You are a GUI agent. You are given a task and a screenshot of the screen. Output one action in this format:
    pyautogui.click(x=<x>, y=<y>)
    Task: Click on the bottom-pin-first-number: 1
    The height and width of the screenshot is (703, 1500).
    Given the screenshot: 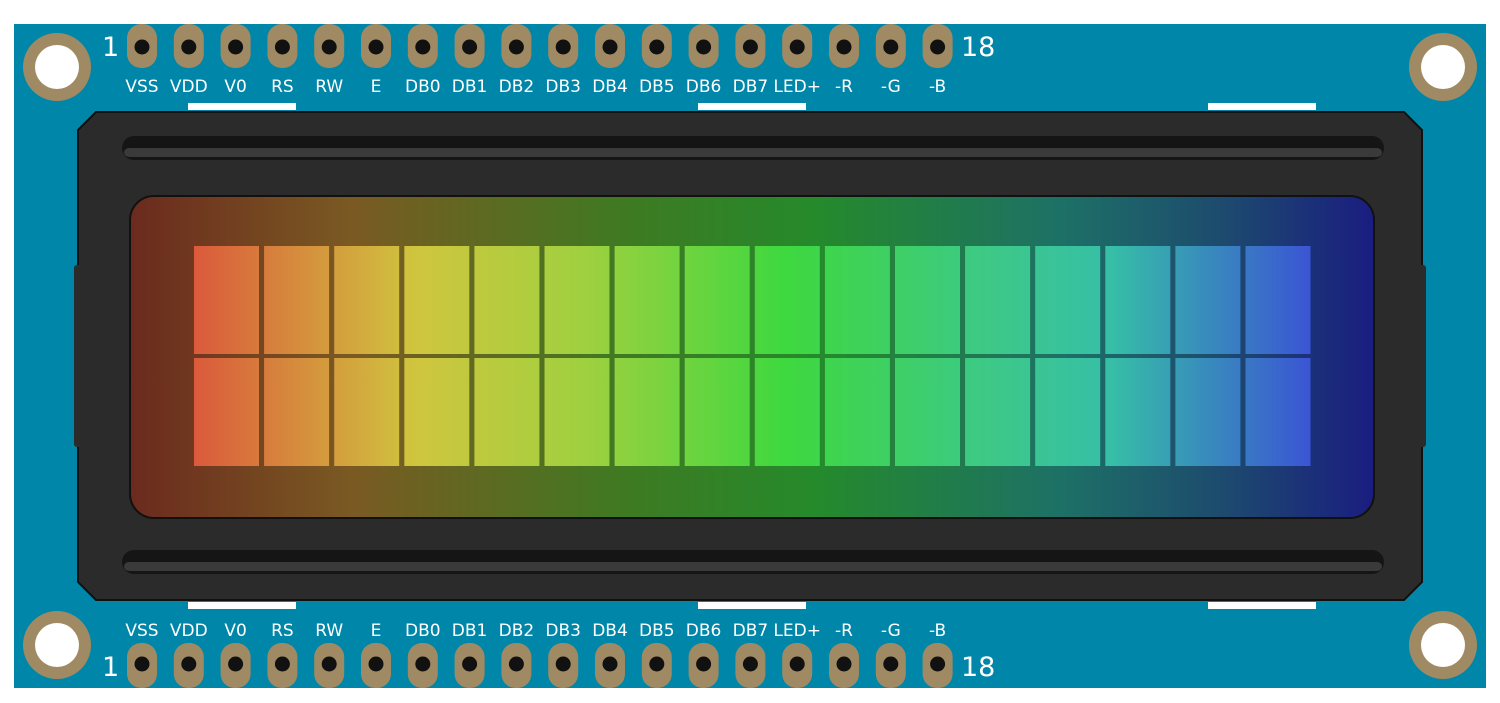 What is the action you would take?
    pyautogui.click(x=110, y=667)
    